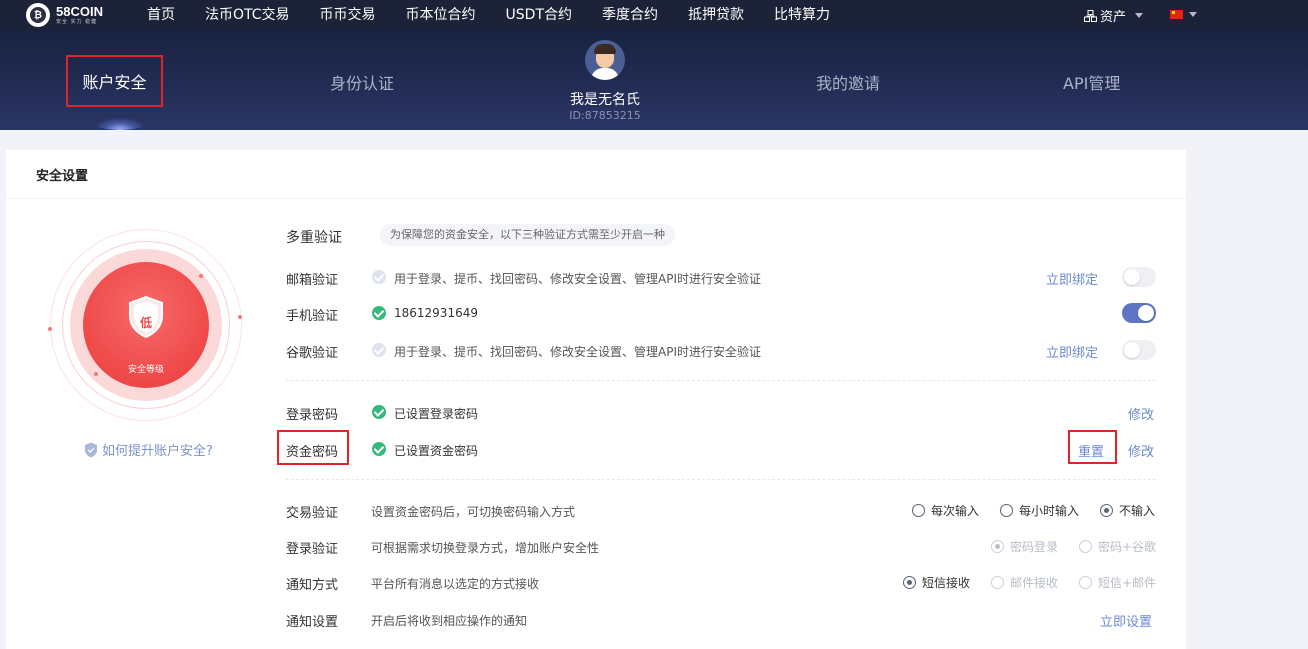 The image size is (1308, 649). I want to click on assets-label: 资产, so click(1113, 17).